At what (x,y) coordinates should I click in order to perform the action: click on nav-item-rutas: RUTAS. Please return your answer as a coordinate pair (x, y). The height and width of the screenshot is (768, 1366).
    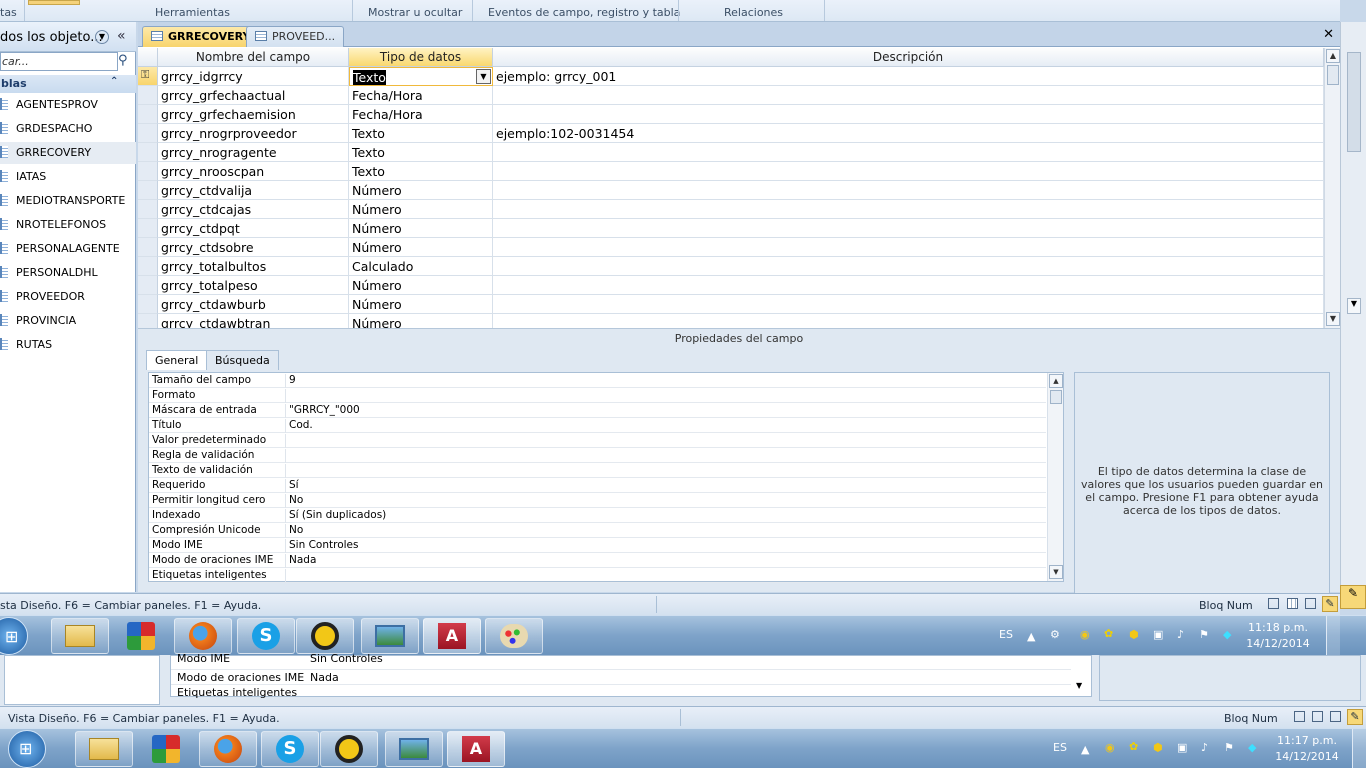
    Looking at the image, I should click on (68, 345).